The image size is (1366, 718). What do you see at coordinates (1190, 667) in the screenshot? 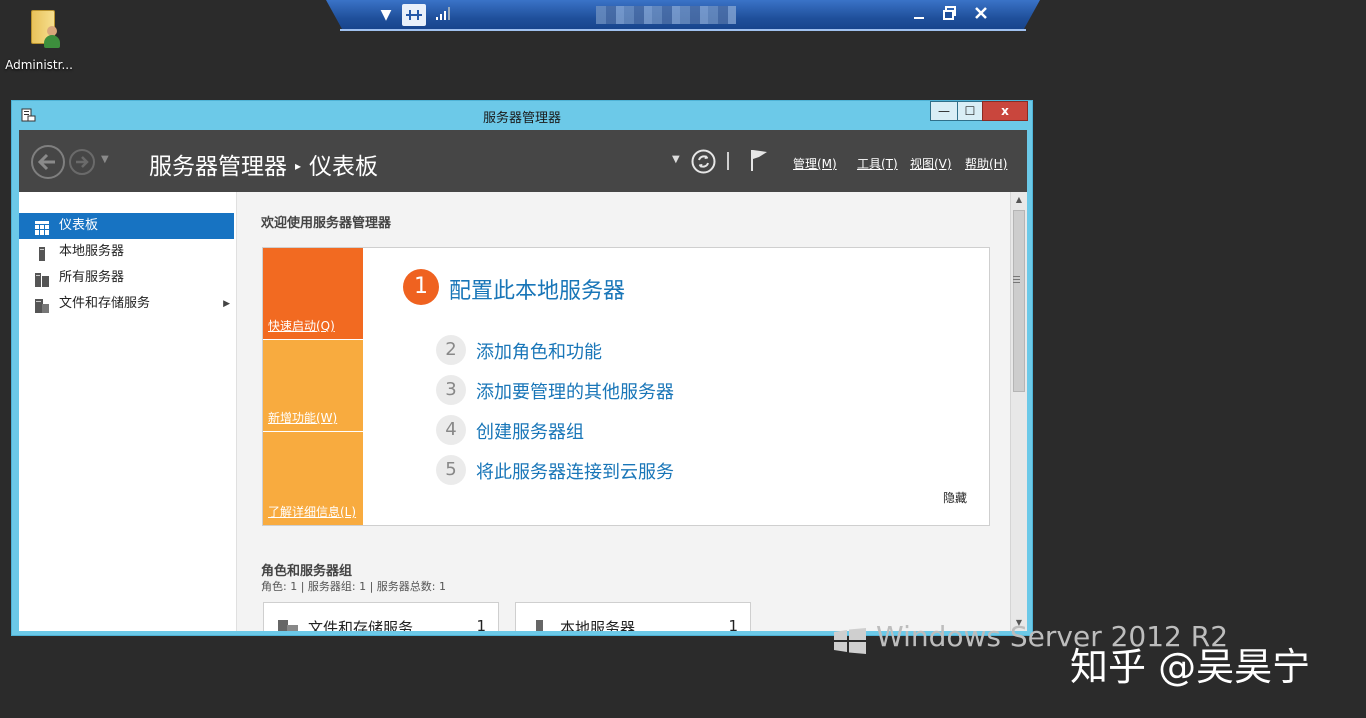
I see `zhihu-watermark: 知乎 @吴昊宁` at bounding box center [1190, 667].